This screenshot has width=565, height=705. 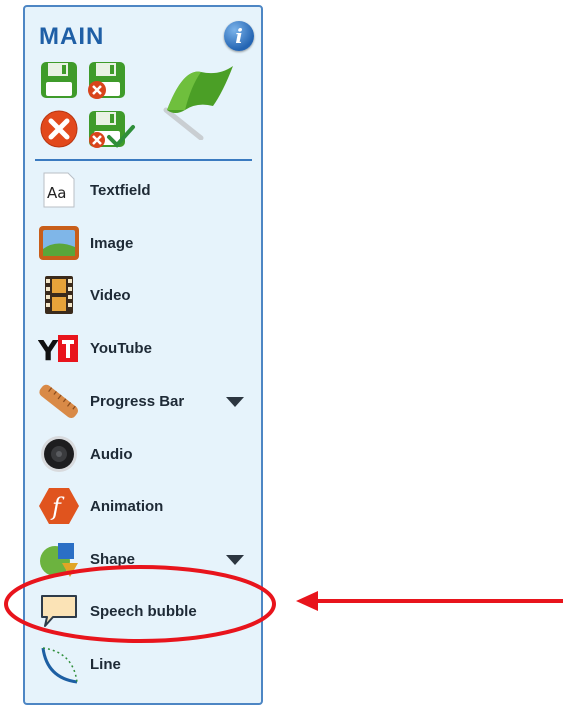 I want to click on flag-button, so click(x=199, y=101).